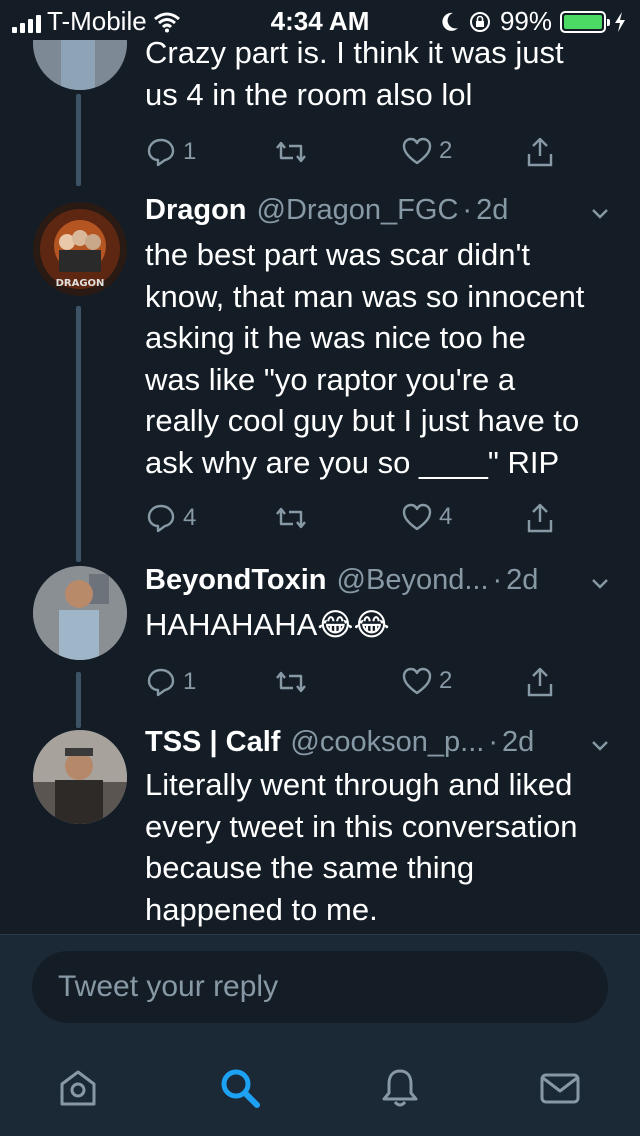  I want to click on avatar-photo: DRAGON, so click(80, 249).